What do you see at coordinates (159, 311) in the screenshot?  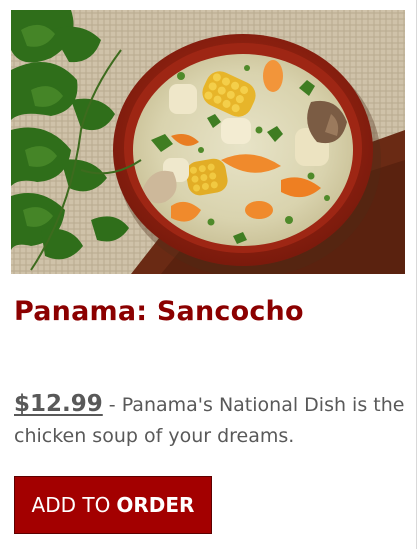 I see `product-title: Panama: Sancocho` at bounding box center [159, 311].